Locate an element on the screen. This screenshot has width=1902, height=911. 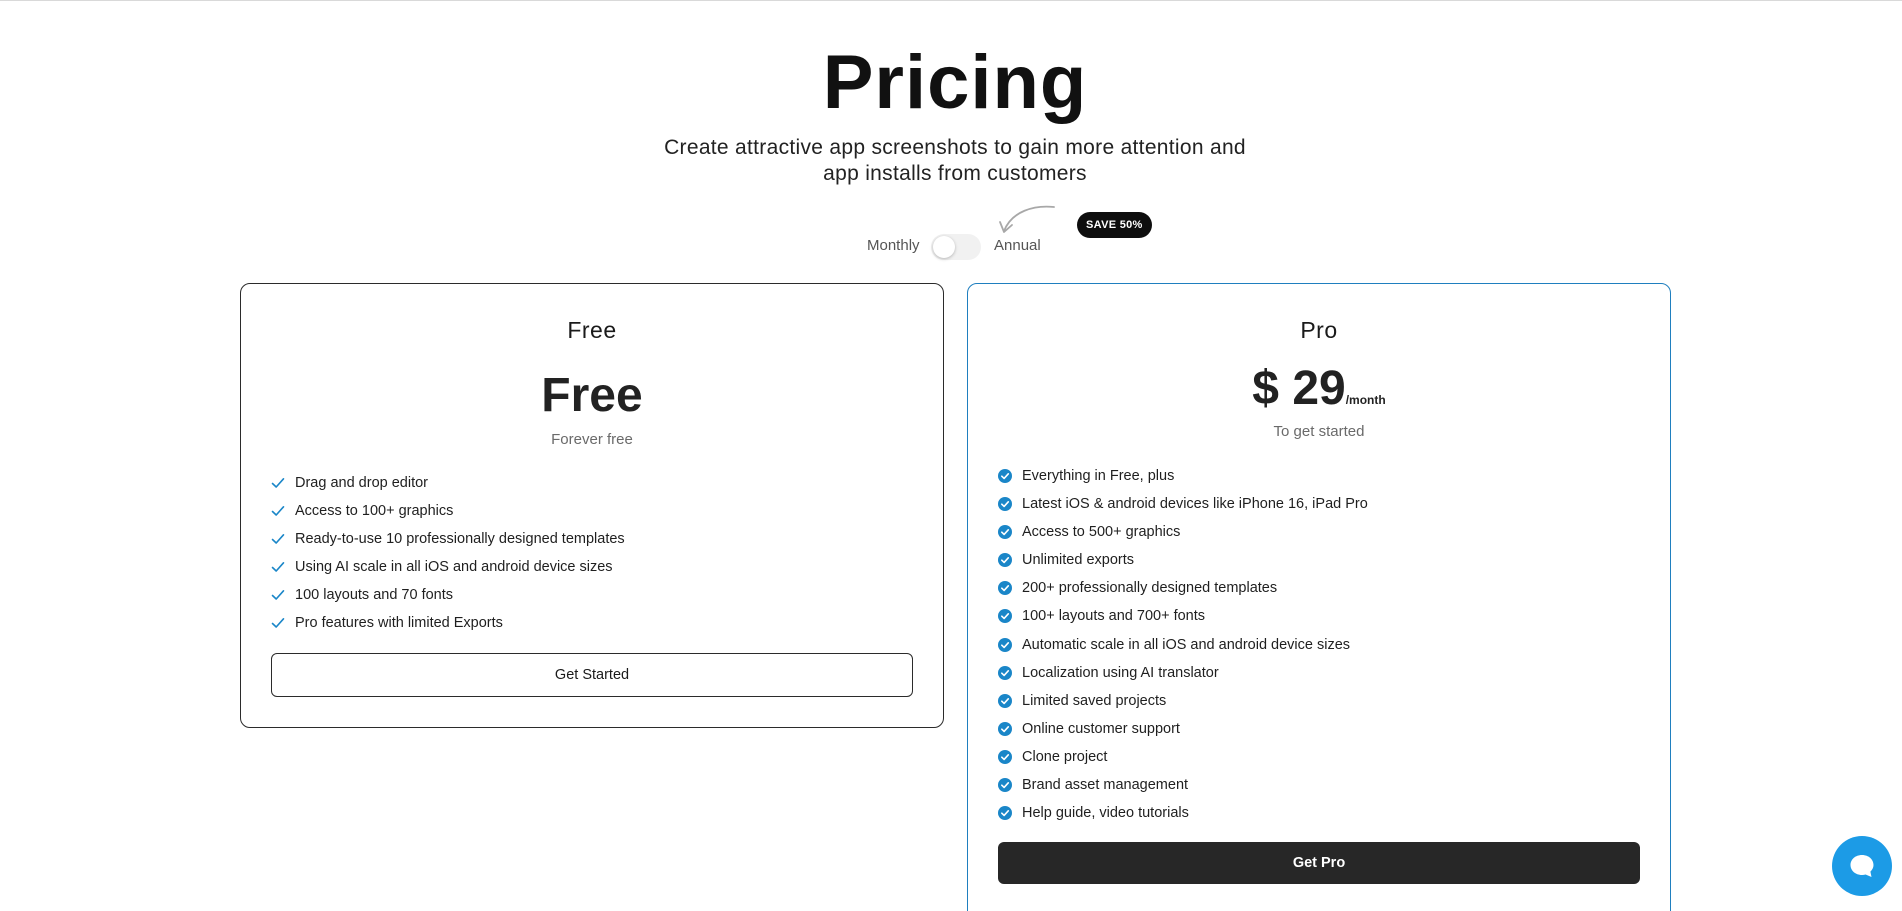
feature-item: Access to 500+ graphics is located at coordinates (1183, 536).